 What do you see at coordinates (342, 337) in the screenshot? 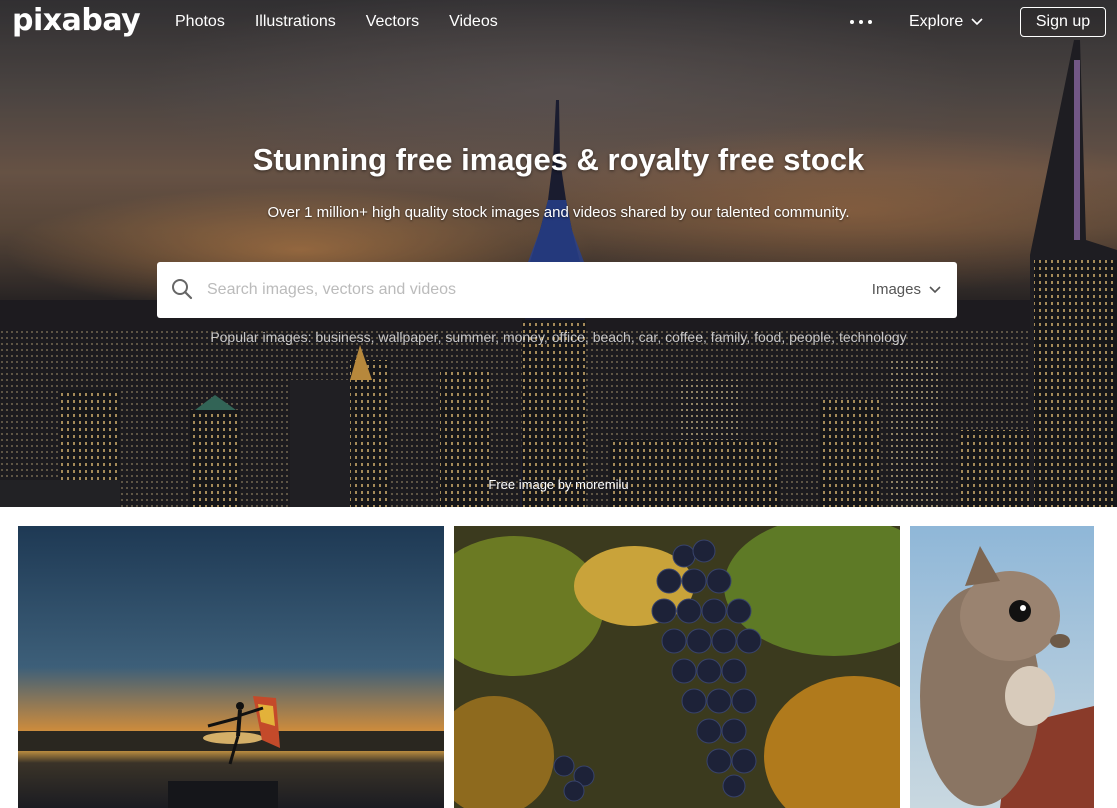
I see `popular-tag-business: business` at bounding box center [342, 337].